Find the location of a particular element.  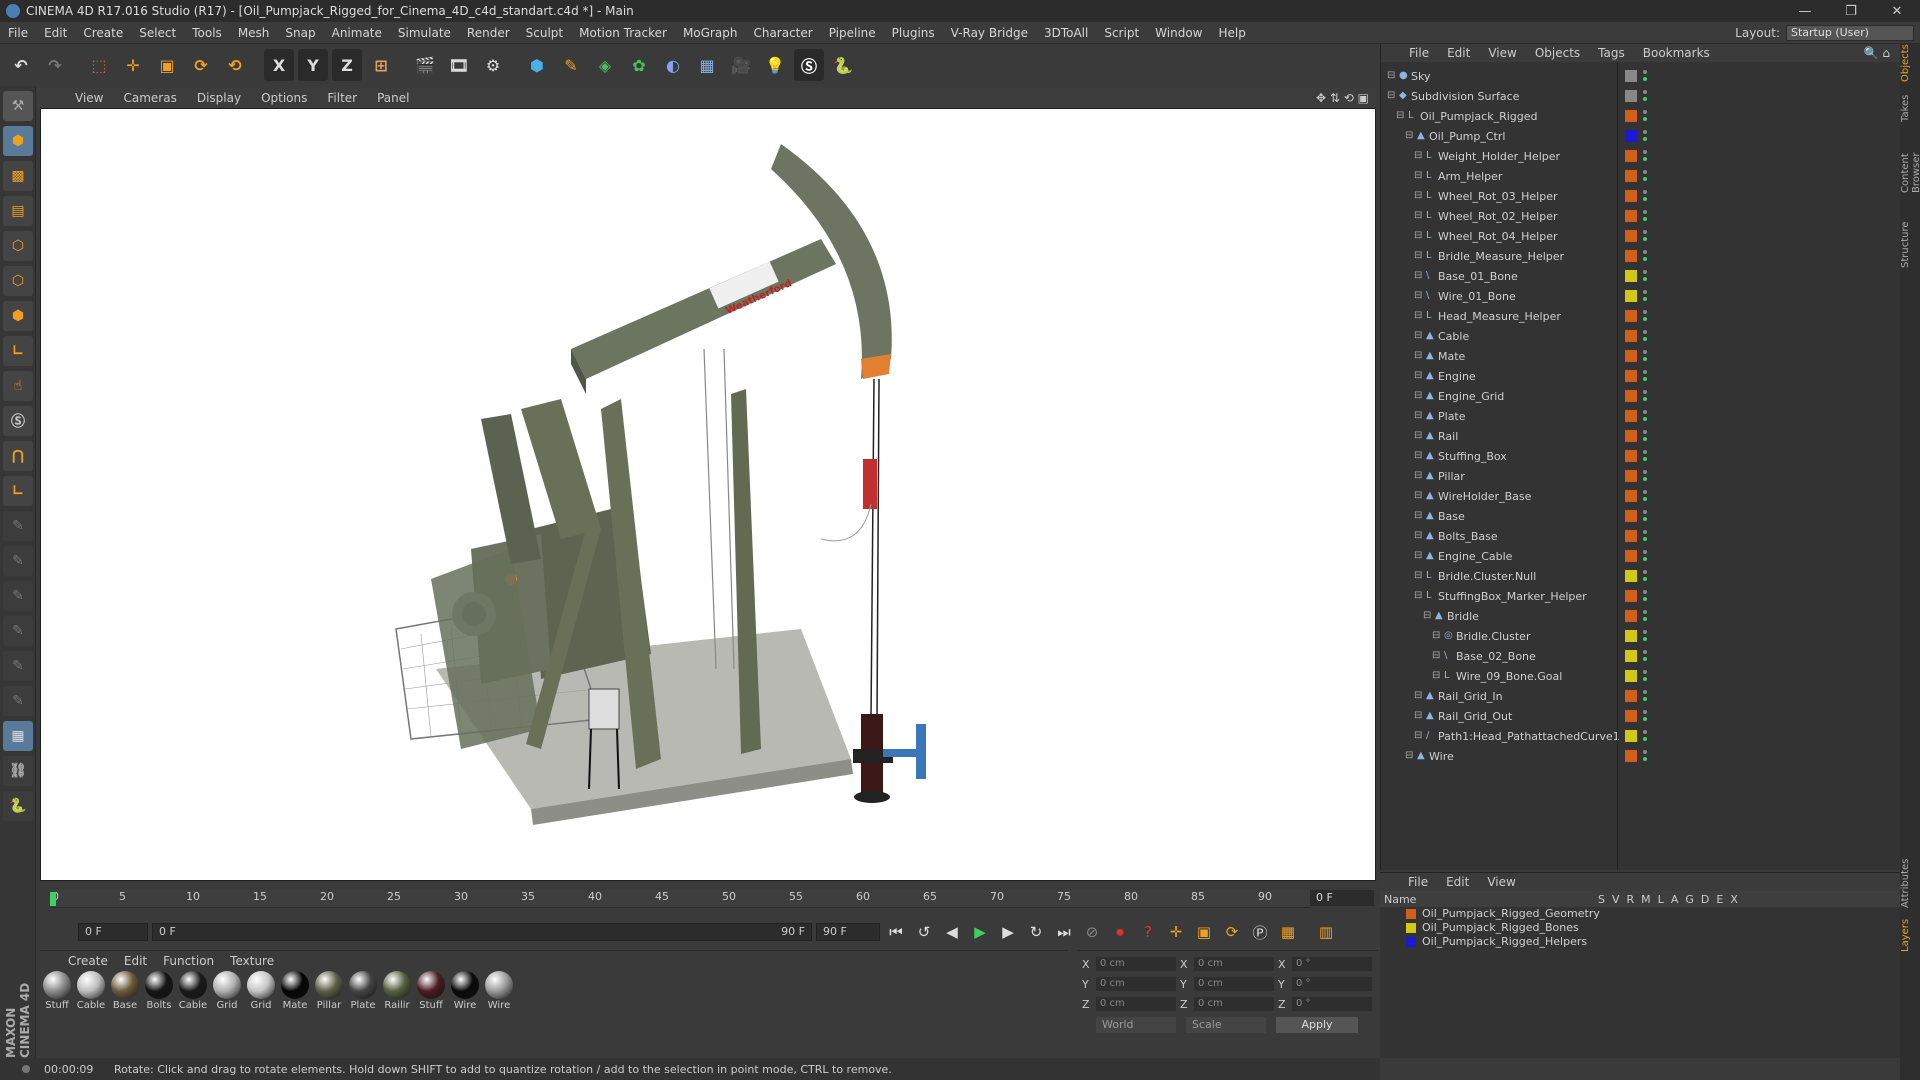

material-menu-texture: Texture is located at coordinates (252, 961).